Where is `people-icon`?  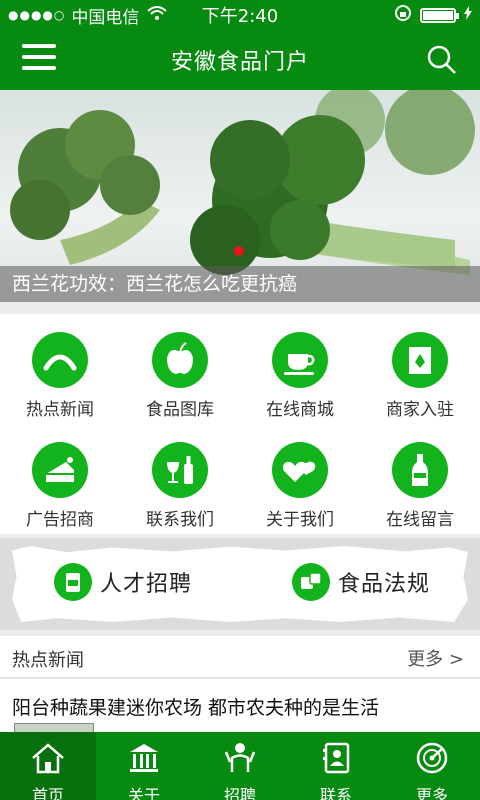 people-icon is located at coordinates (240, 757).